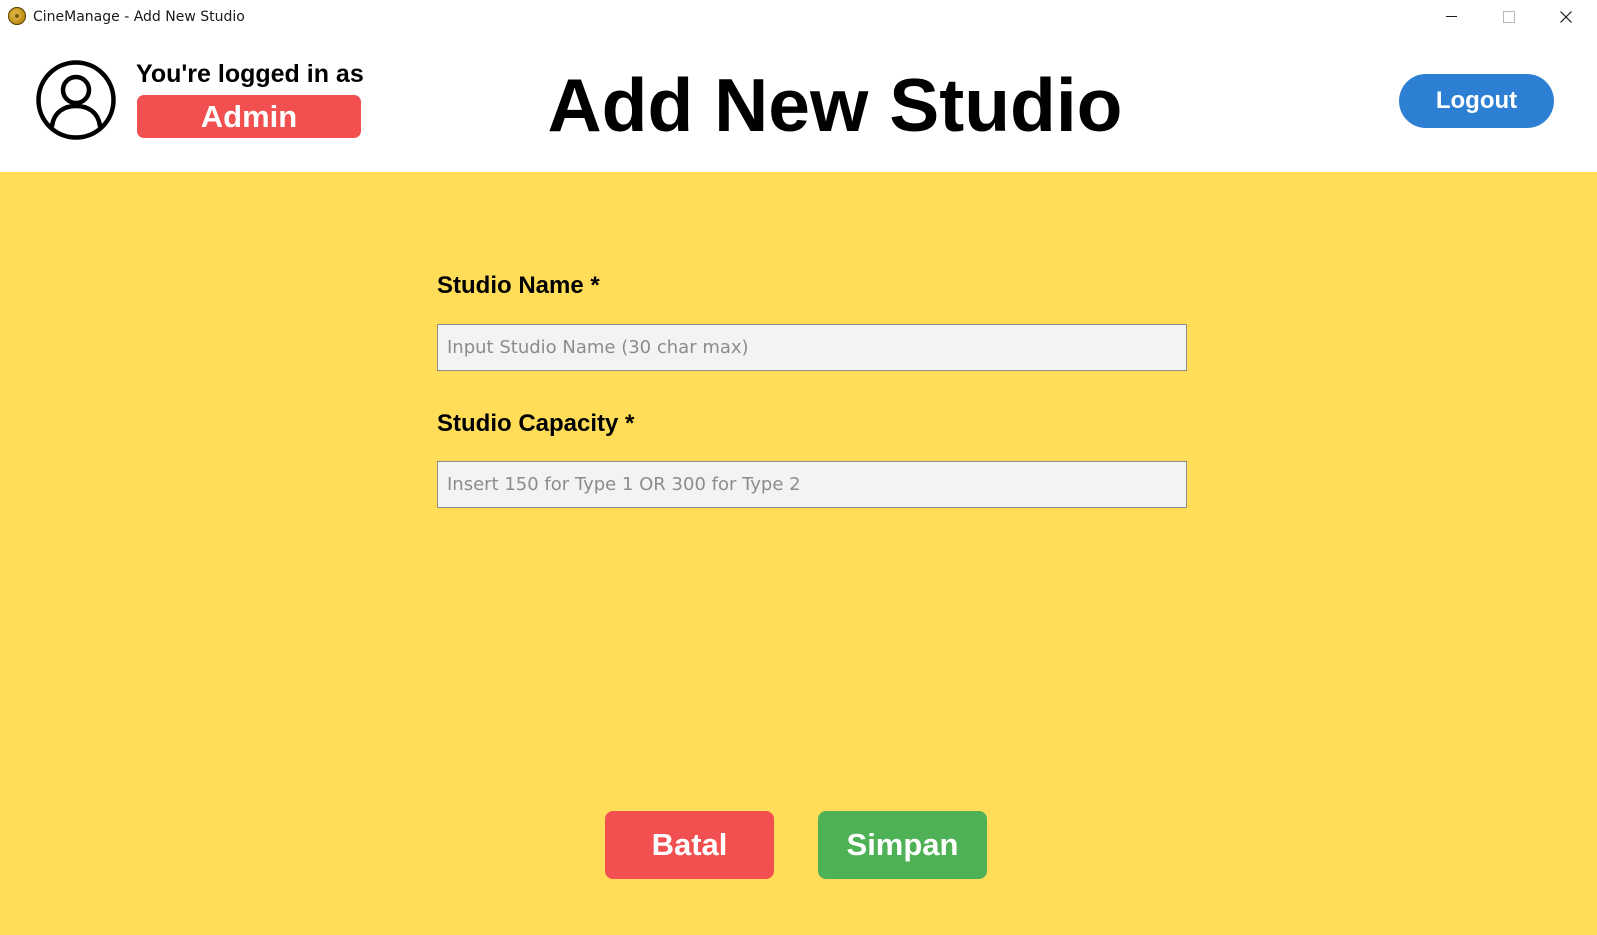 Image resolution: width=1597 pixels, height=935 pixels. Describe the element at coordinates (689, 845) in the screenshot. I see `cancel-button: Batal` at that location.